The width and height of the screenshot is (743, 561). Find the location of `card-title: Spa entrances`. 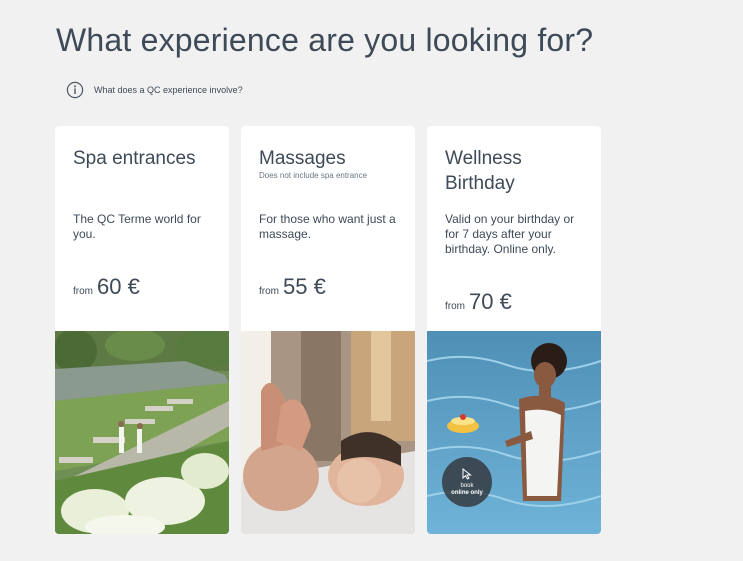

card-title: Spa entrances is located at coordinates (134, 158).